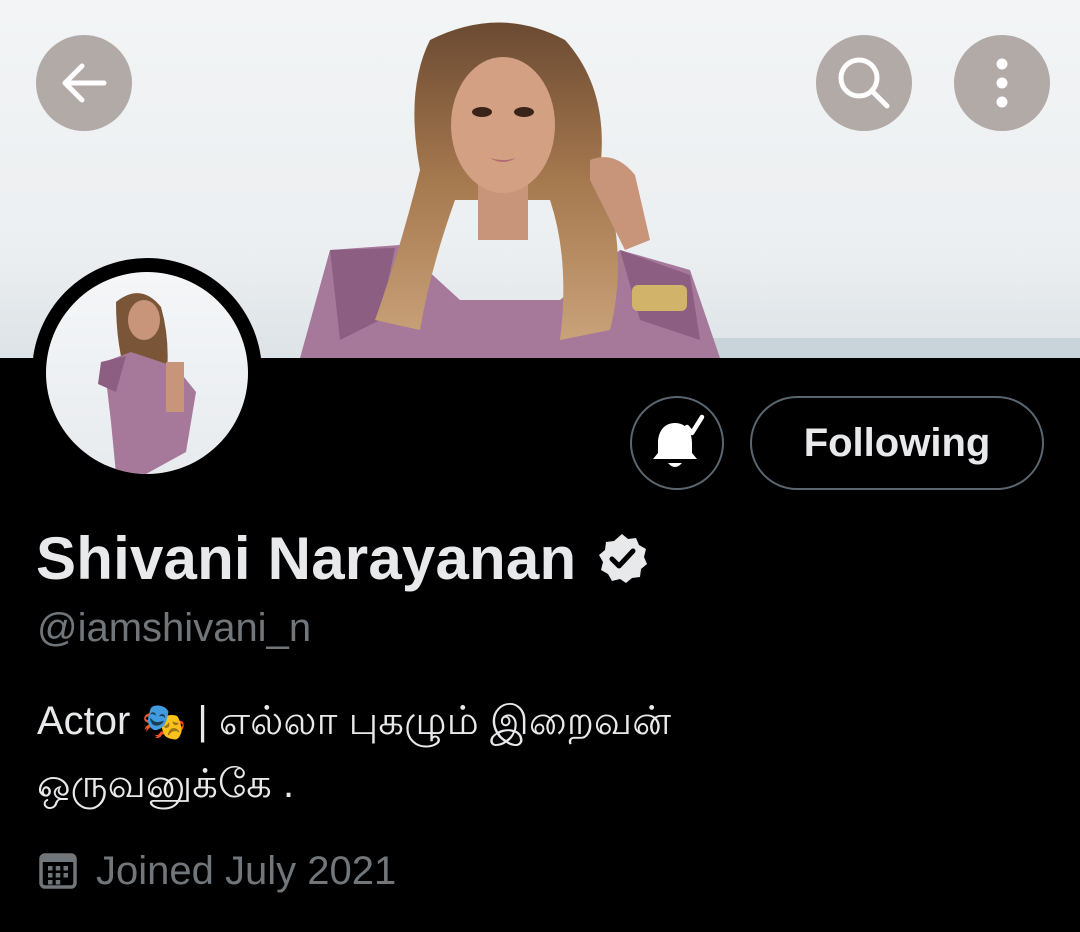 Image resolution: width=1080 pixels, height=932 pixels. I want to click on search-button, so click(864, 83).